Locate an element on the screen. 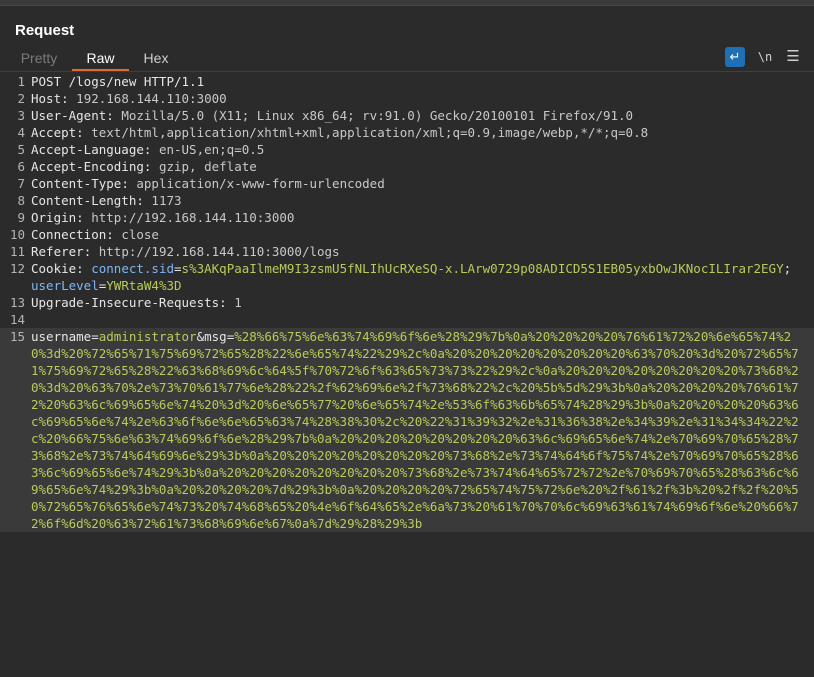 The height and width of the screenshot is (677, 814). header-value: 1 is located at coordinates (238, 302).